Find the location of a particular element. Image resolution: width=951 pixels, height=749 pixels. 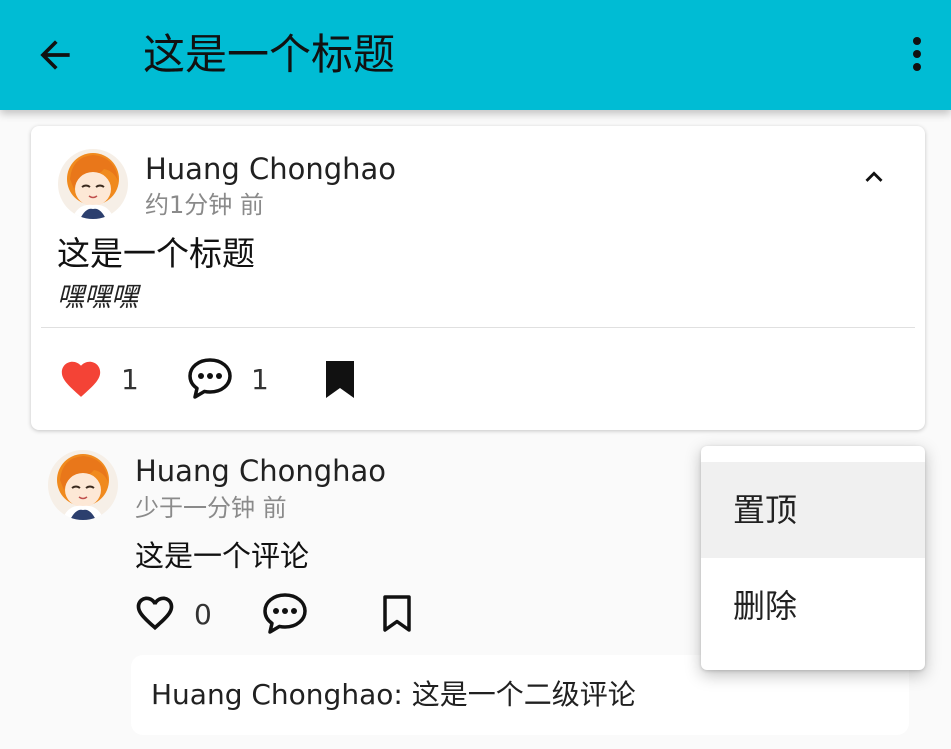

app-bar: 这是一个标题 is located at coordinates (475, 55).